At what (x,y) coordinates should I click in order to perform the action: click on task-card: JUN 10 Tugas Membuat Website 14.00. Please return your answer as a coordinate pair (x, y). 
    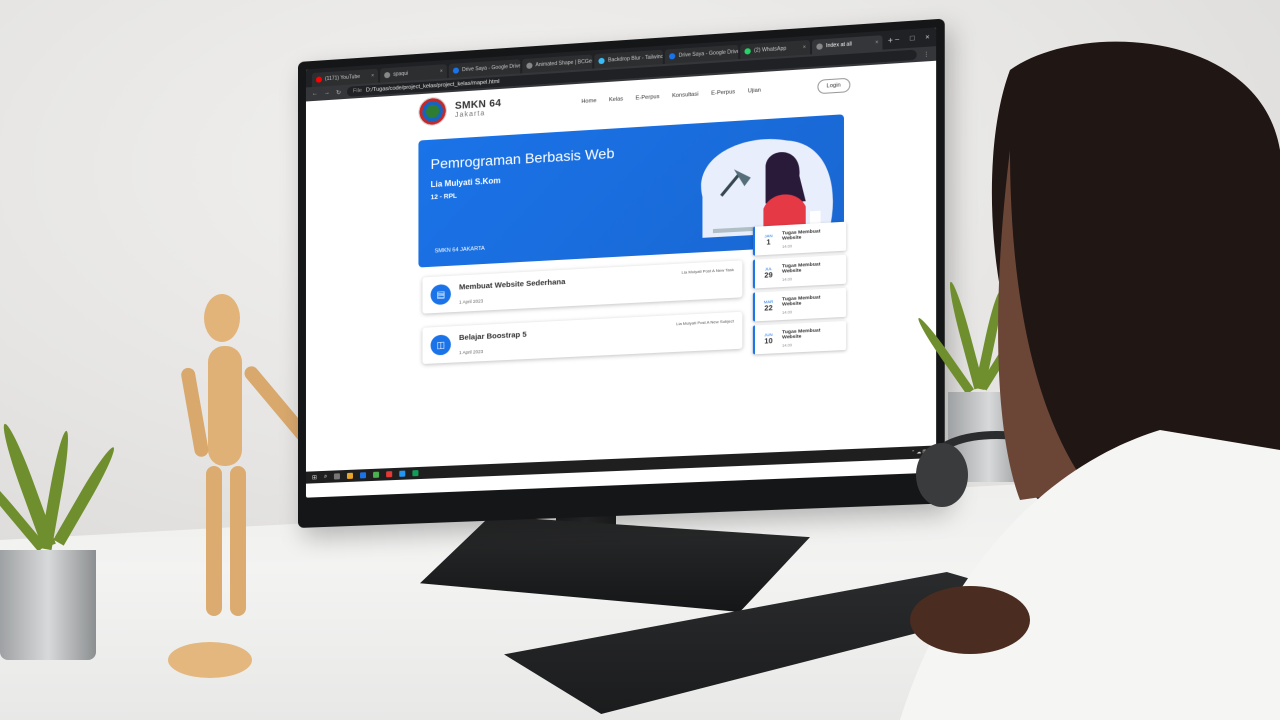
    Looking at the image, I should click on (799, 337).